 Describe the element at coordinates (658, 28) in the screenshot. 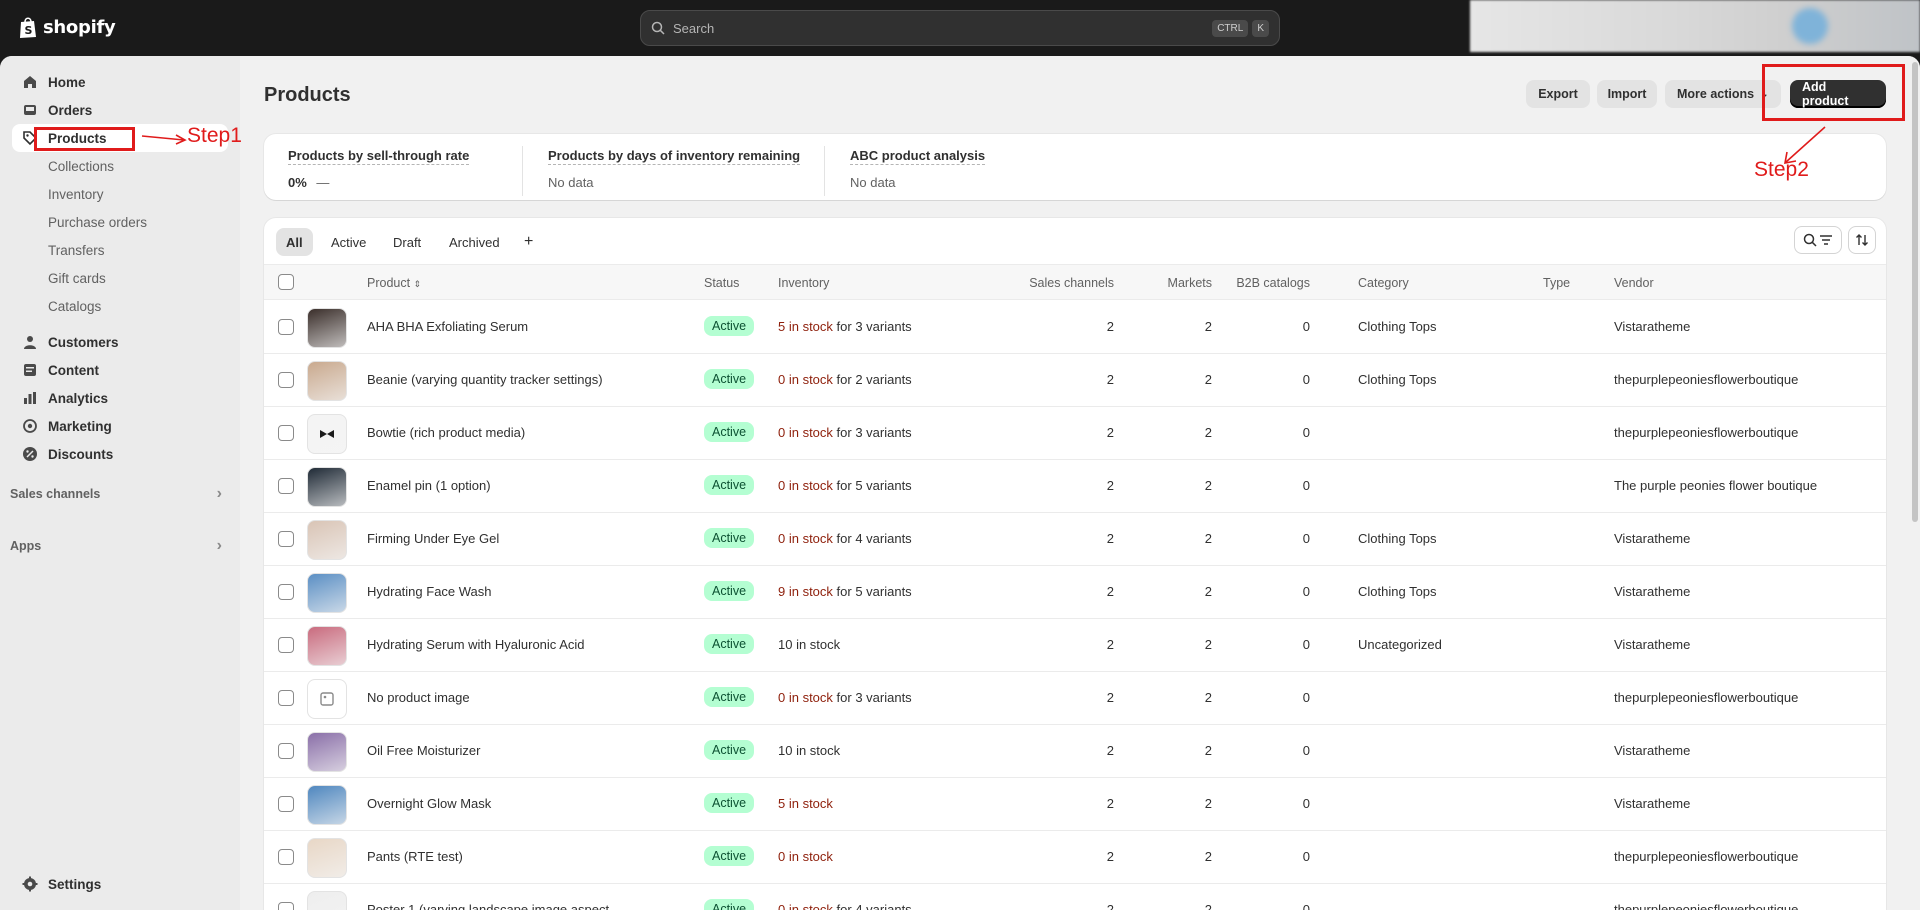

I see `search-icon` at that location.